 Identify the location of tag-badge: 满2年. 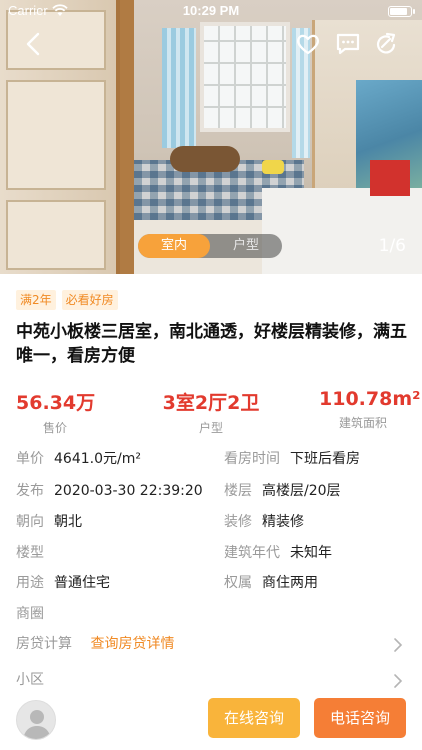
(36, 300).